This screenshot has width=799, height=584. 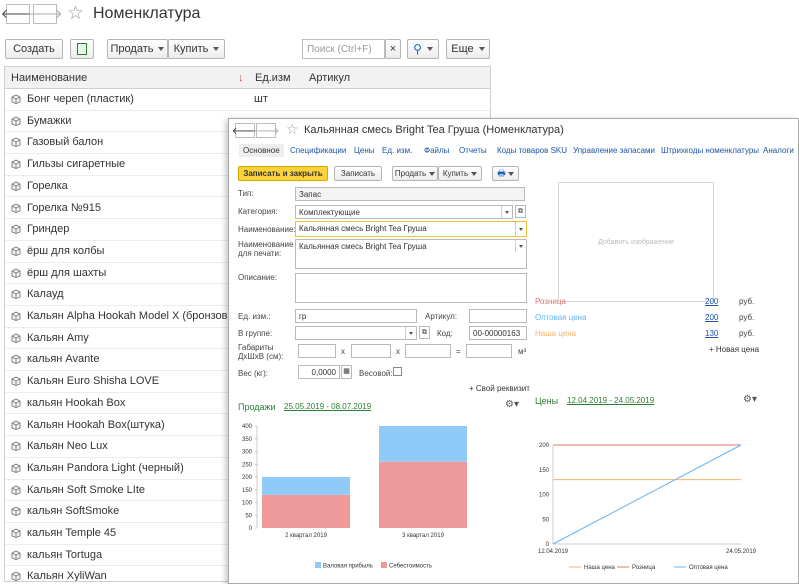 I want to click on tab-units: Ед. изм., so click(x=397, y=150).